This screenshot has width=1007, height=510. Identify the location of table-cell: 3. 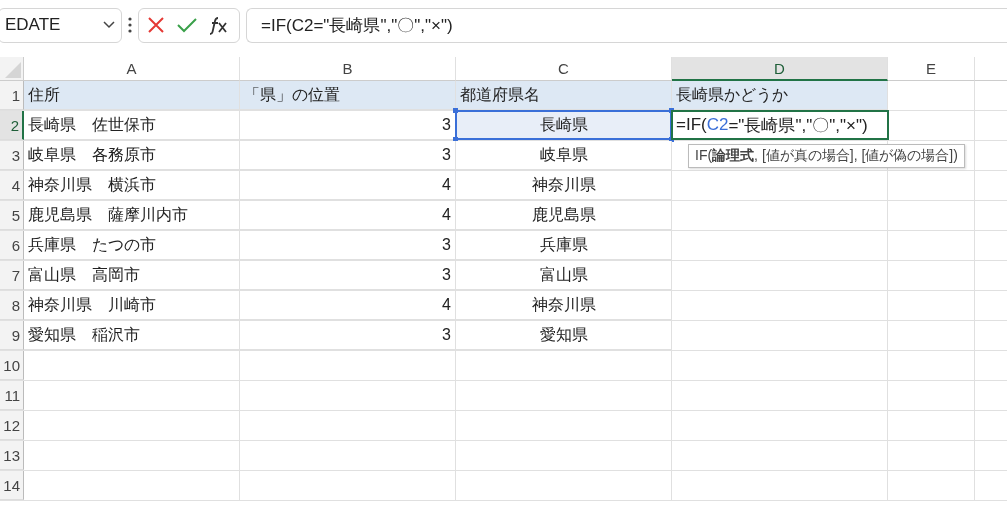
(348, 155).